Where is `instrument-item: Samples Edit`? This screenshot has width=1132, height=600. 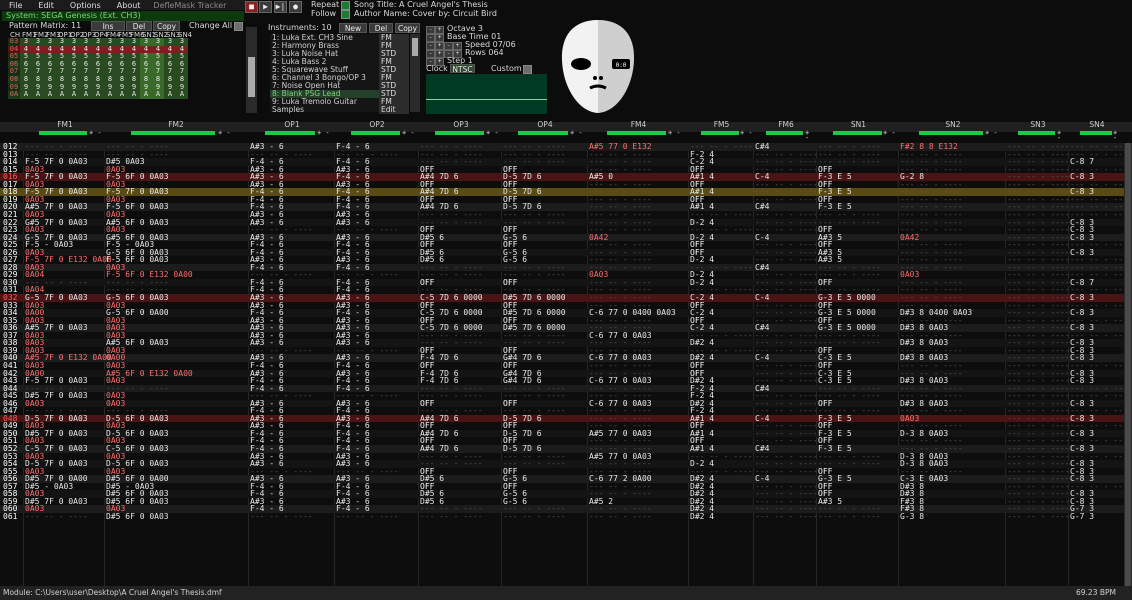 instrument-item: Samples Edit is located at coordinates (339, 110).